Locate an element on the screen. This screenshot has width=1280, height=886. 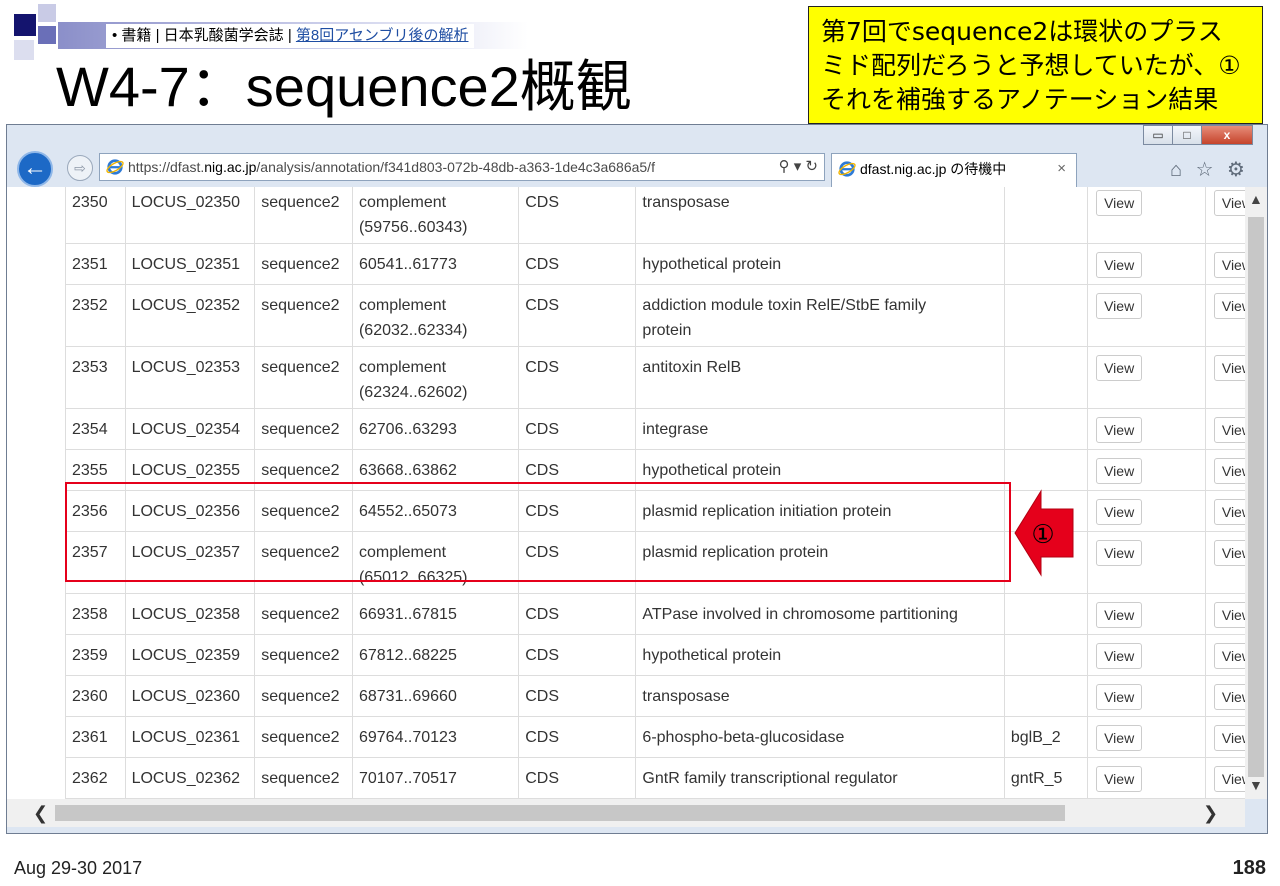
left-gutter is located at coordinates (36, 493).